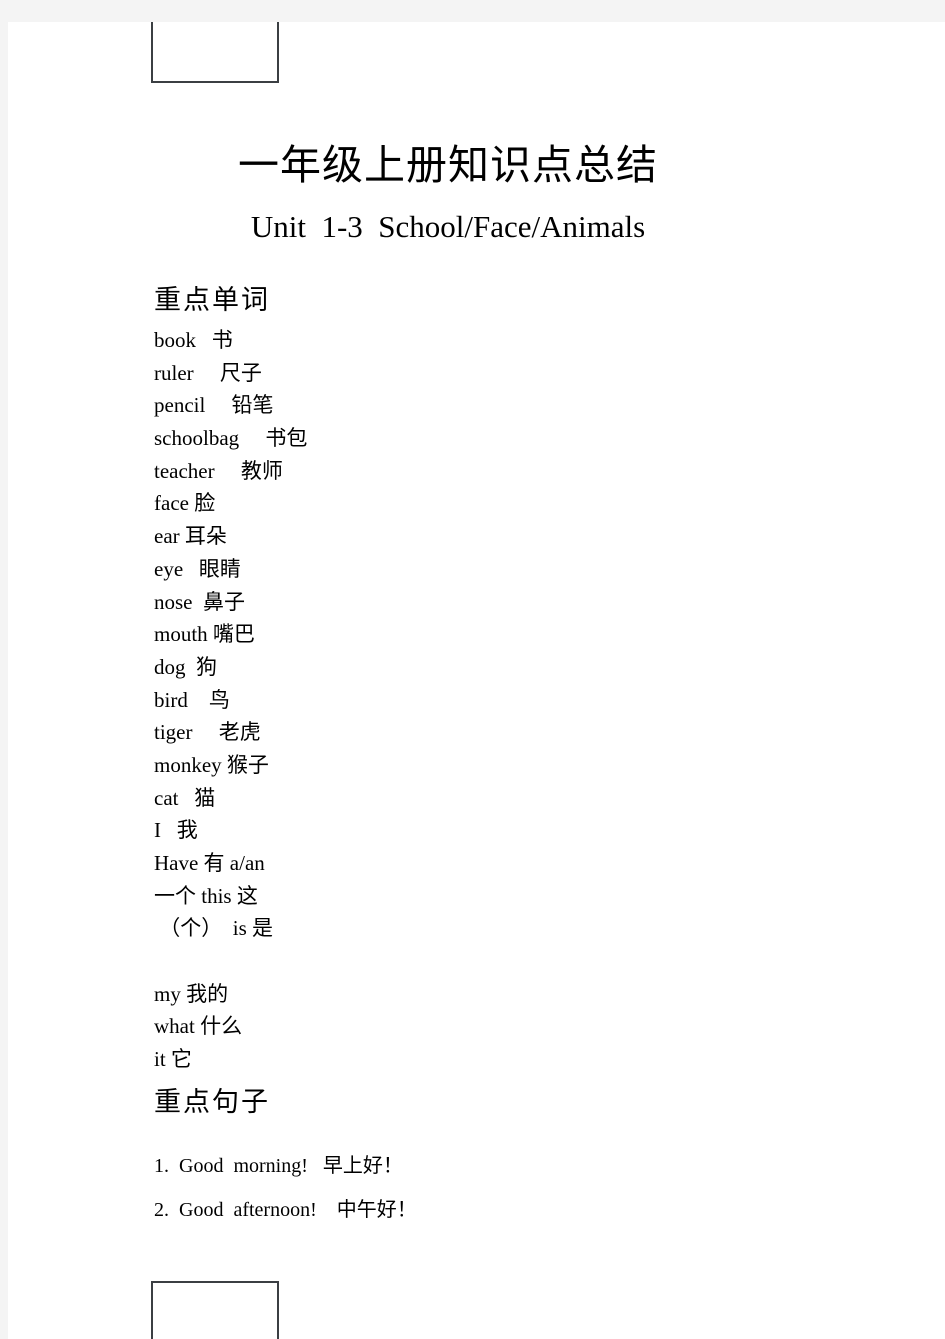 The height and width of the screenshot is (1339, 945). Describe the element at coordinates (204, 634) in the screenshot. I see `word-row: mouth 嘴巴` at that location.